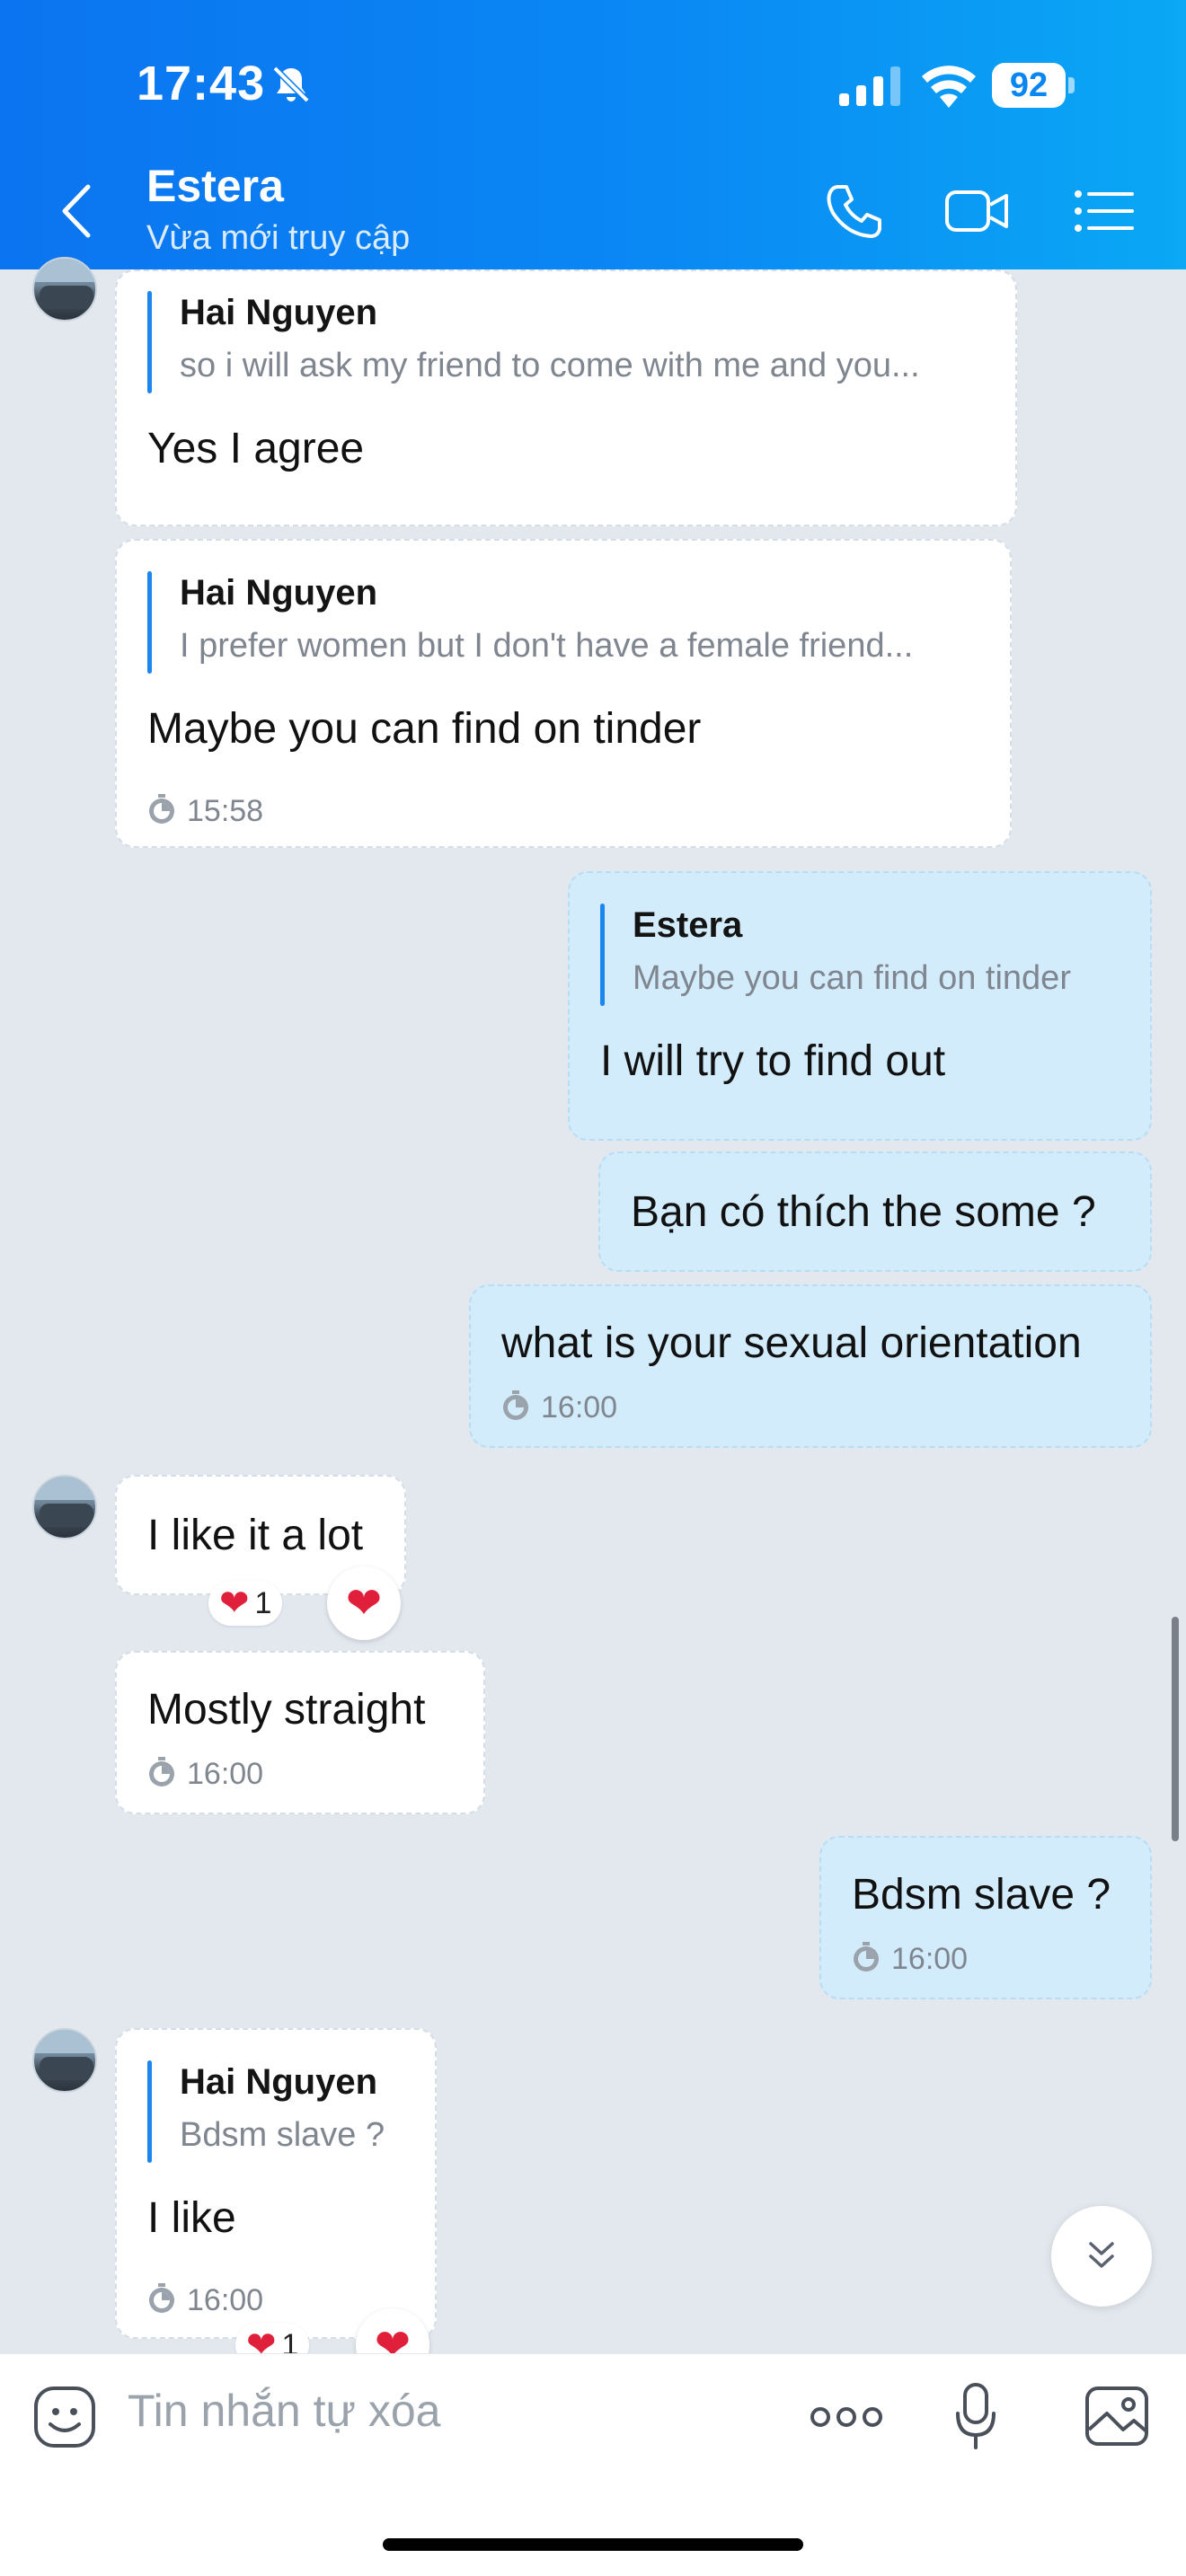 The image size is (1186, 2576). I want to click on message-text: I like, so click(191, 2218).